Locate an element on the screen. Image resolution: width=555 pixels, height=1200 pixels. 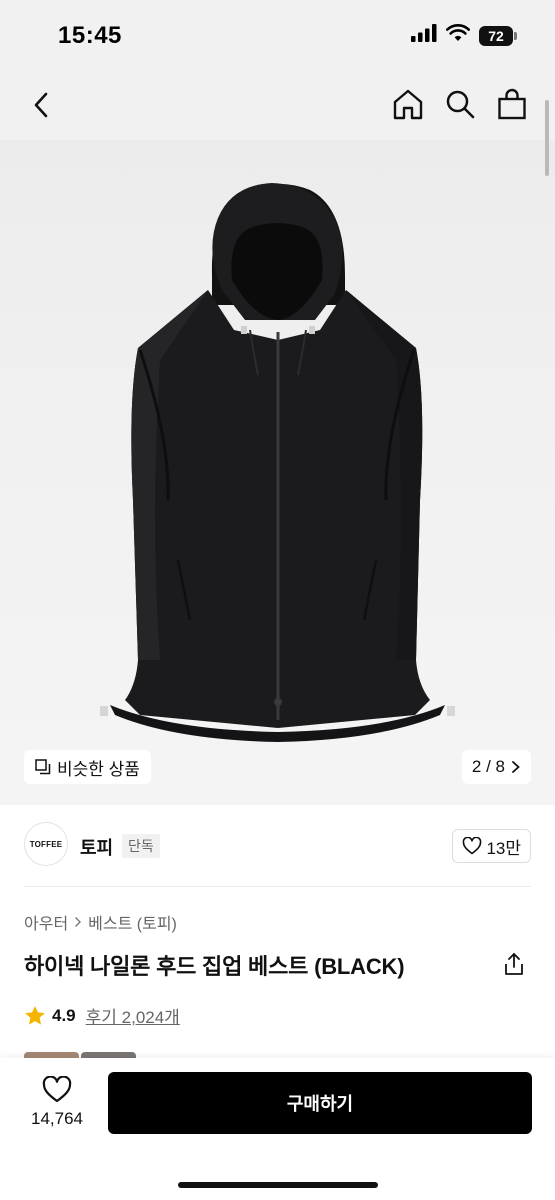
wishlist-button: 14,764 is located at coordinates (57, 1102).